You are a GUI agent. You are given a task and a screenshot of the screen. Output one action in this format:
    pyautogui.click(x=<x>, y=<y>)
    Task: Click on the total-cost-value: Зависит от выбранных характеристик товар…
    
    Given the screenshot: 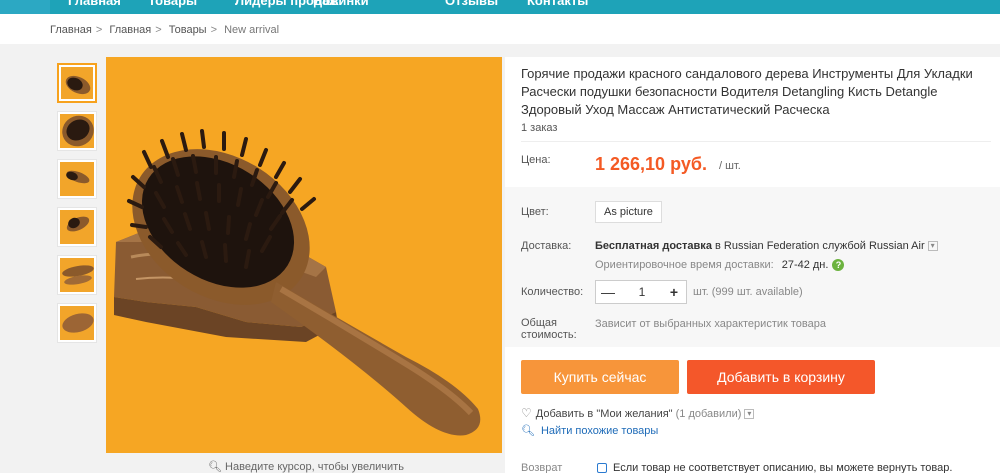 What is the action you would take?
    pyautogui.click(x=710, y=324)
    